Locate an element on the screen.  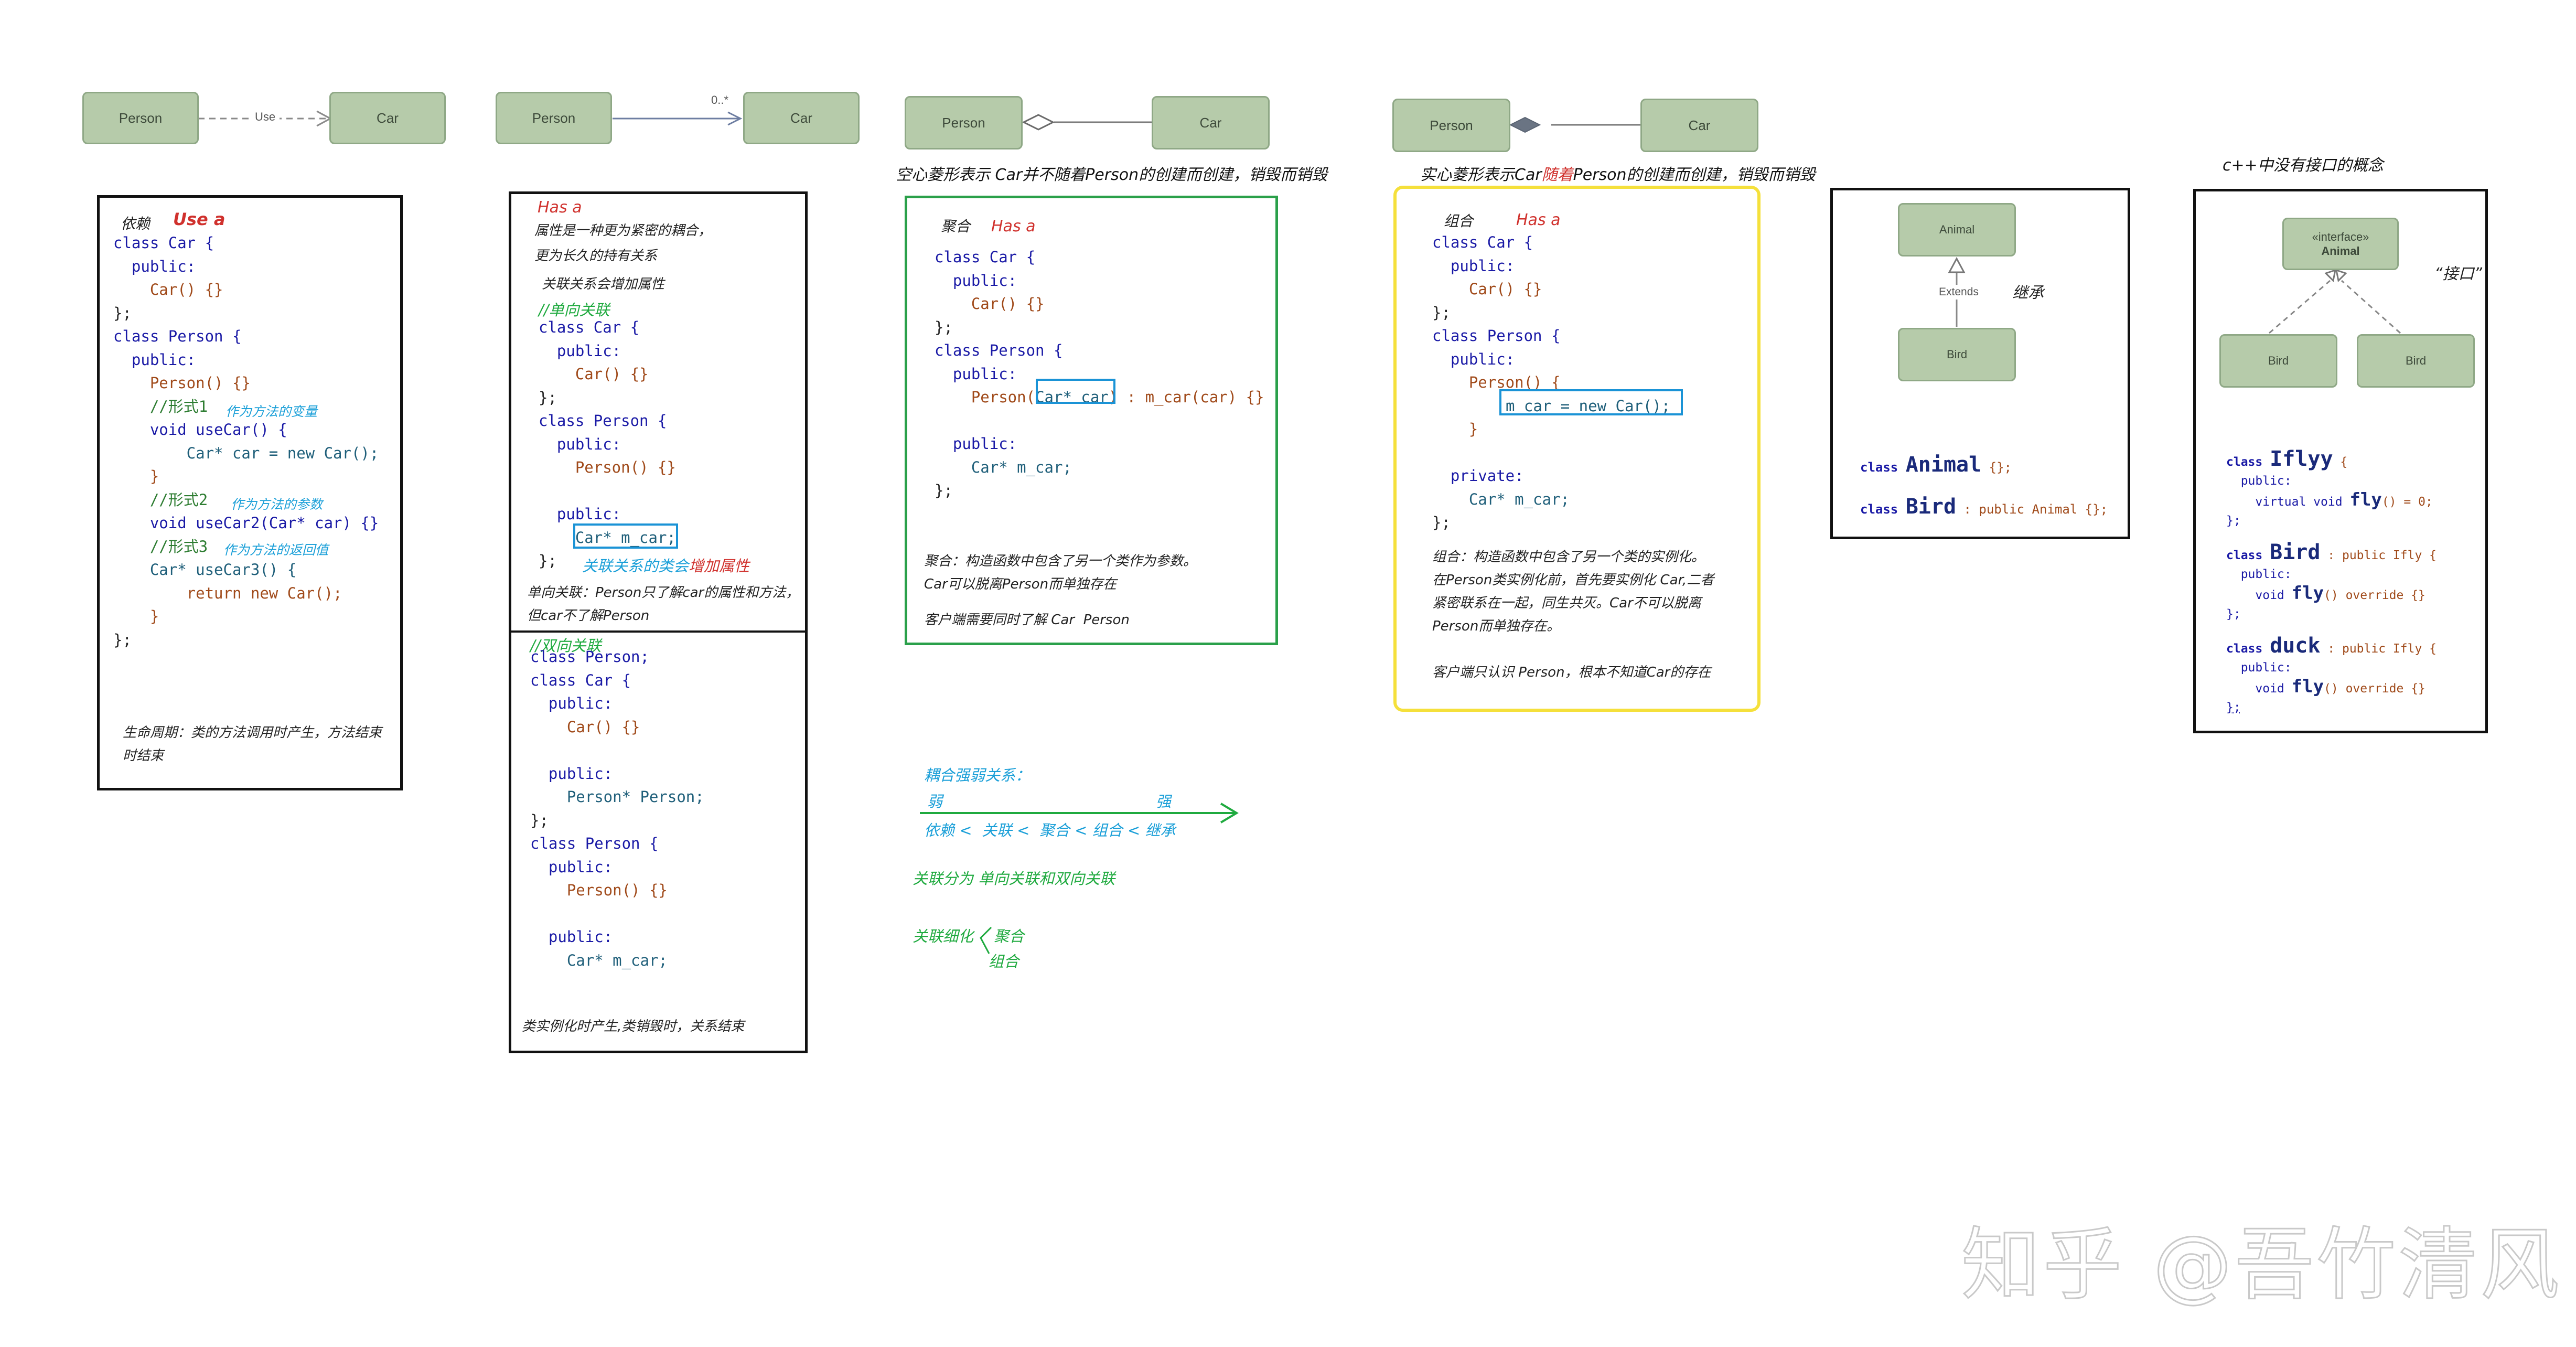
dependency-title: 依赖 is located at coordinates (136, 223).